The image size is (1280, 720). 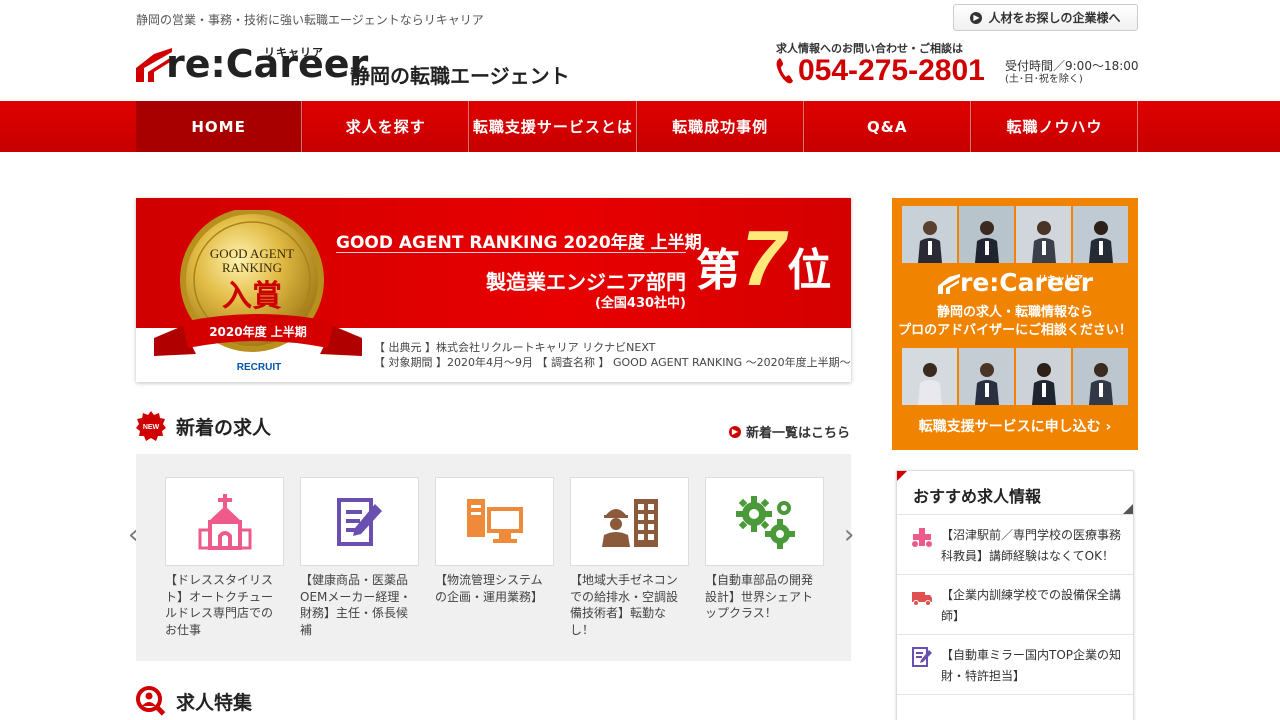 What do you see at coordinates (759, 596) in the screenshot?
I see `job-card-title: 【自動車部品の開発設計】世界シェアトップクラス！` at bounding box center [759, 596].